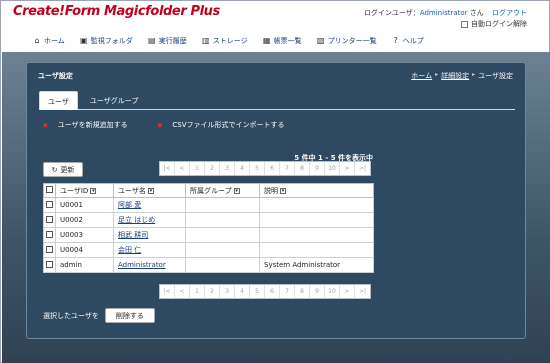 The height and width of the screenshot is (363, 550). What do you see at coordinates (142, 265) in the screenshot?
I see `cell-user-name-link: Administrator` at bounding box center [142, 265].